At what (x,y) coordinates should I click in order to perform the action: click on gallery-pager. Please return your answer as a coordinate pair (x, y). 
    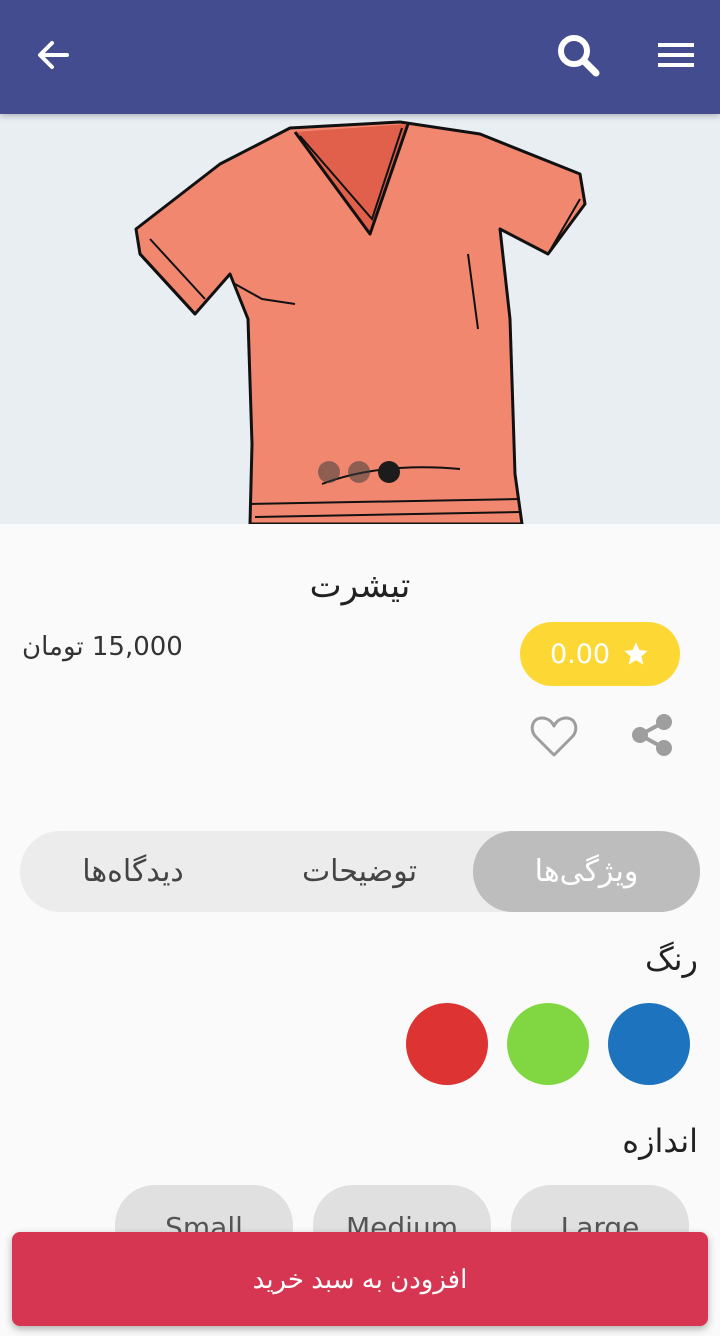
    Looking at the image, I should click on (359, 472).